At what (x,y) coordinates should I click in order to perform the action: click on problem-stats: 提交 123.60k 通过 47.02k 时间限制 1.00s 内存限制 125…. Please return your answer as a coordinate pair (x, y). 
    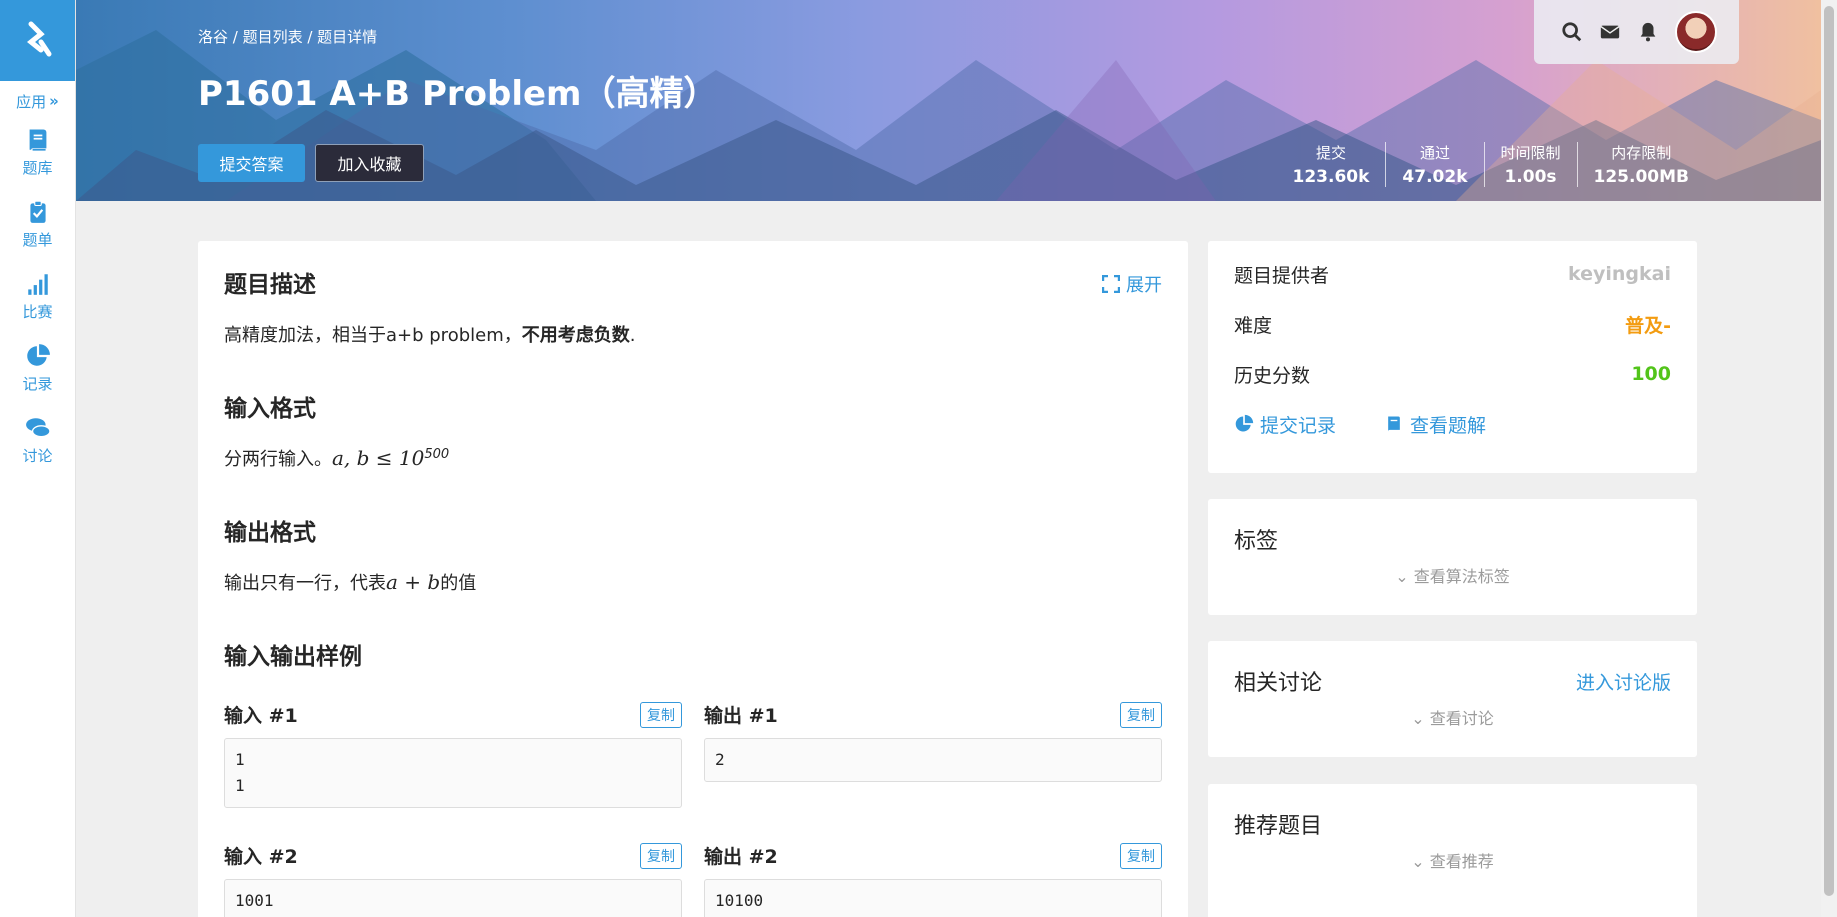
    Looking at the image, I should click on (1491, 164).